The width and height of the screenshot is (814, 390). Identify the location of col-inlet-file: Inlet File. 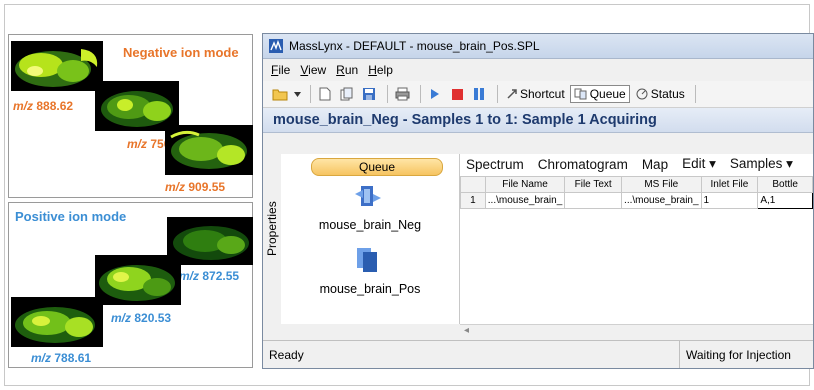
(729, 184).